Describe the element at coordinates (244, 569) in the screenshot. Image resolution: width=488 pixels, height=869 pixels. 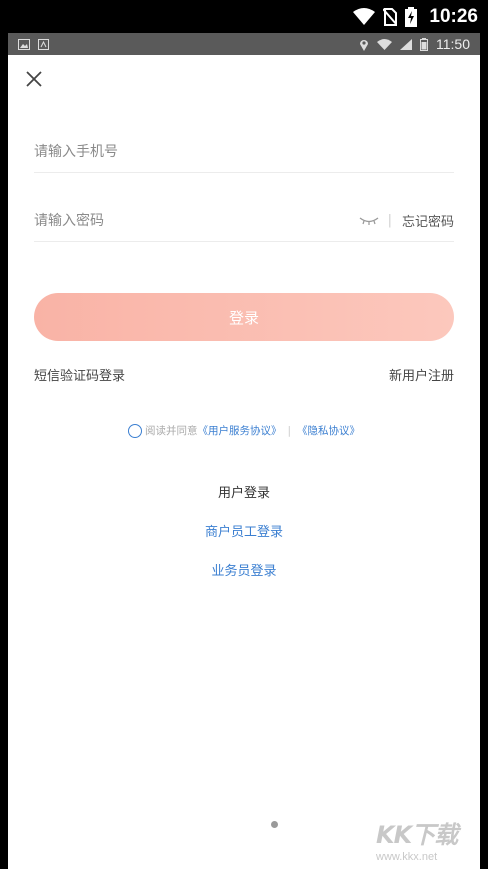
I see `salesman-login-link: 业务员登录` at that location.